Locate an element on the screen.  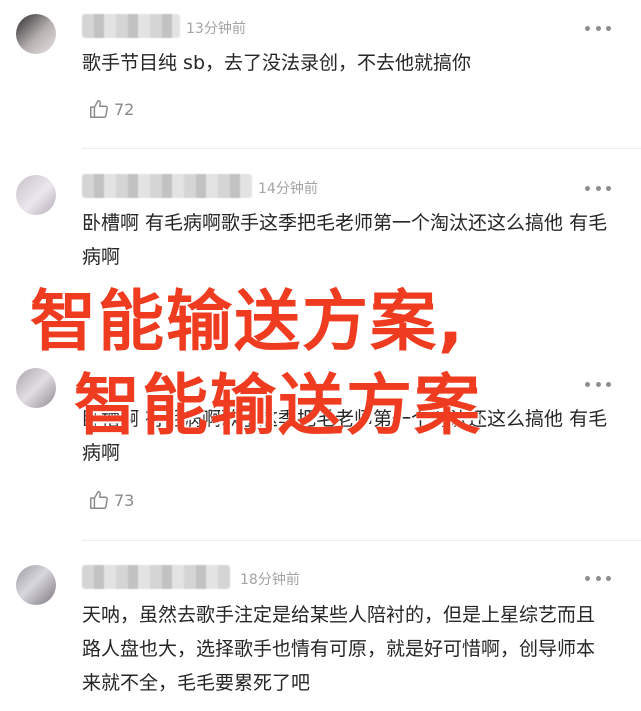
comment-text: 卧槽啊 有毛病啊歌手这季把毛老师第一个淘汰还这么搞他 有毛病啊 is located at coordinates (345, 240).